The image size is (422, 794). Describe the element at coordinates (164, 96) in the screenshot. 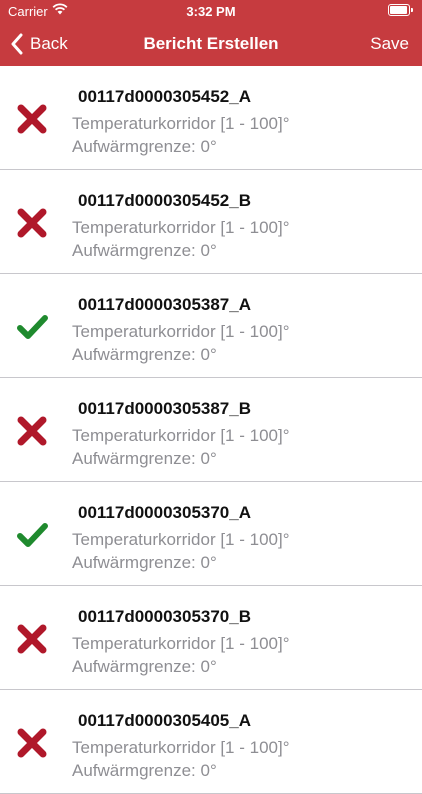

I see `item-title: 00117d0000305452_A` at that location.